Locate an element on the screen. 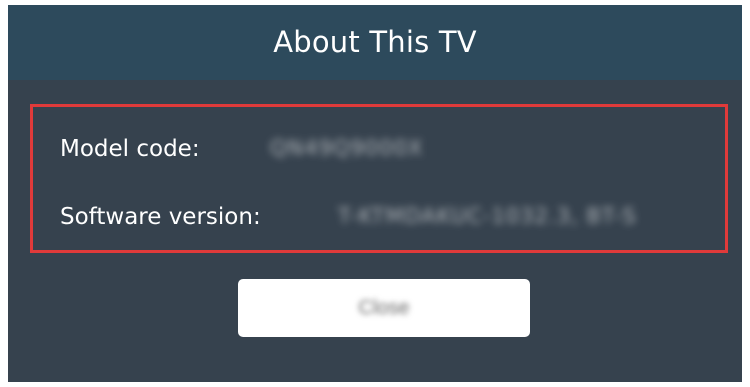 The width and height of the screenshot is (750, 387). close-button-label: Close is located at coordinates (384, 308).